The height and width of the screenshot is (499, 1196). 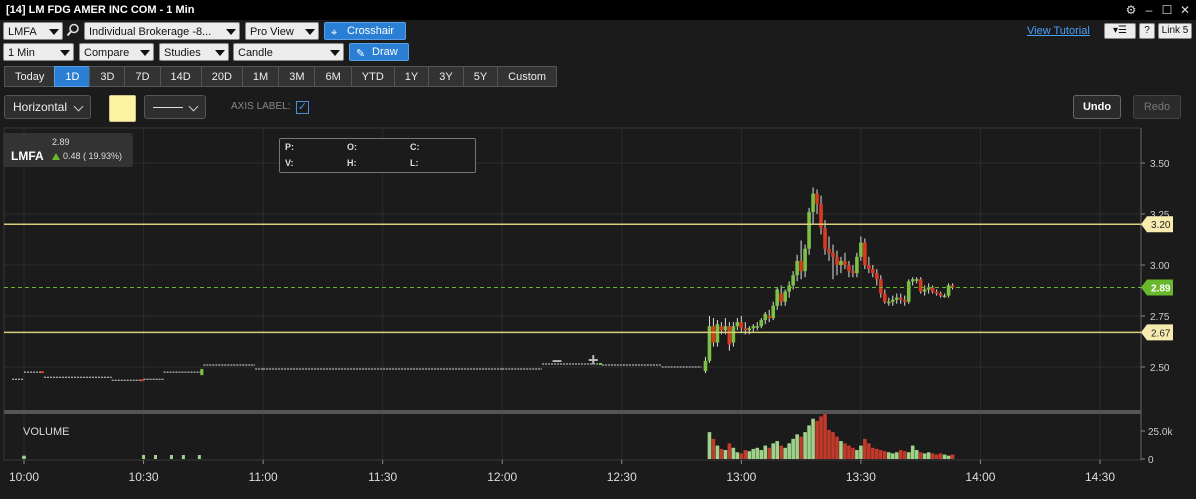 What do you see at coordinates (446, 76) in the screenshot?
I see `range-button-3y: 3Y` at bounding box center [446, 76].